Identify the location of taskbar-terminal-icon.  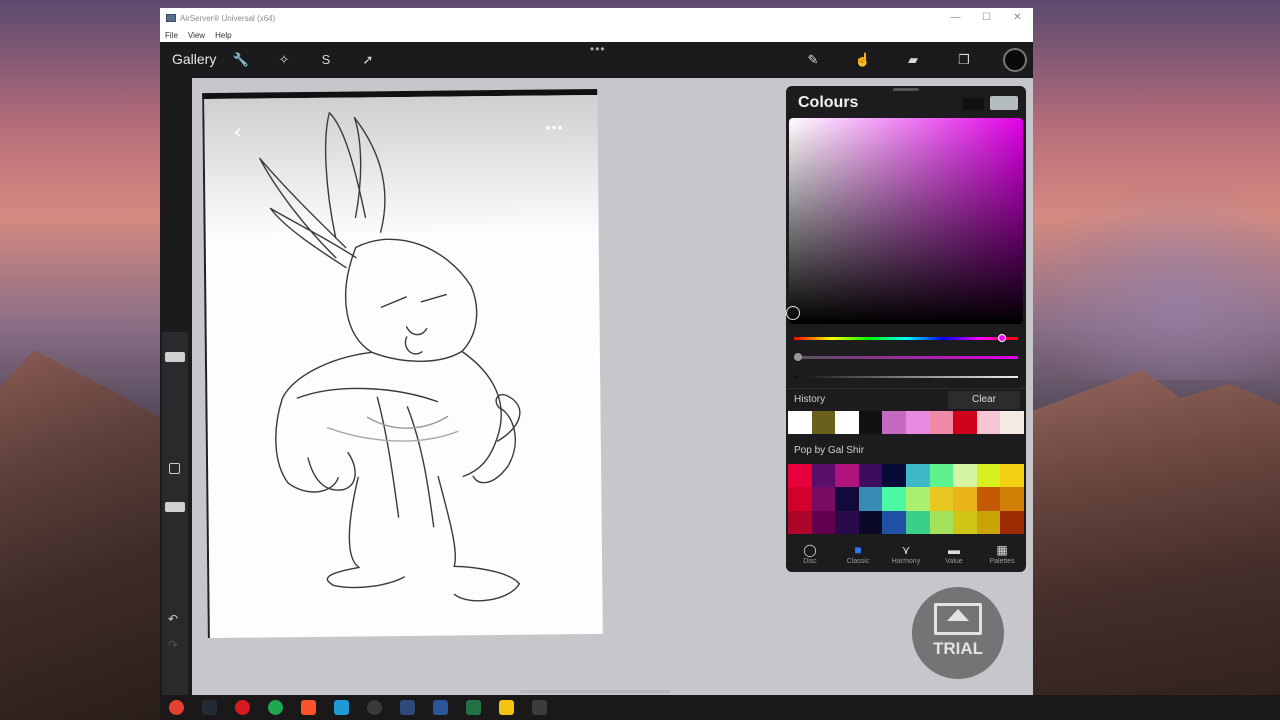
(209, 707).